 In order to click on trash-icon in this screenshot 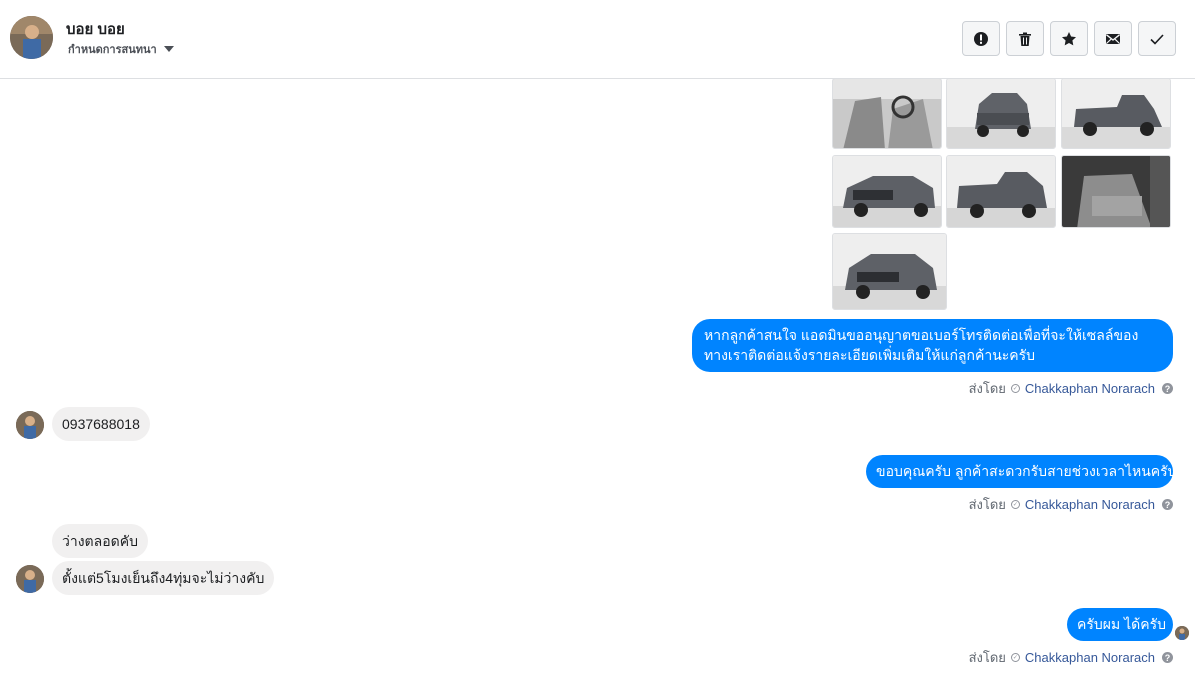, I will do `click(1025, 39)`.